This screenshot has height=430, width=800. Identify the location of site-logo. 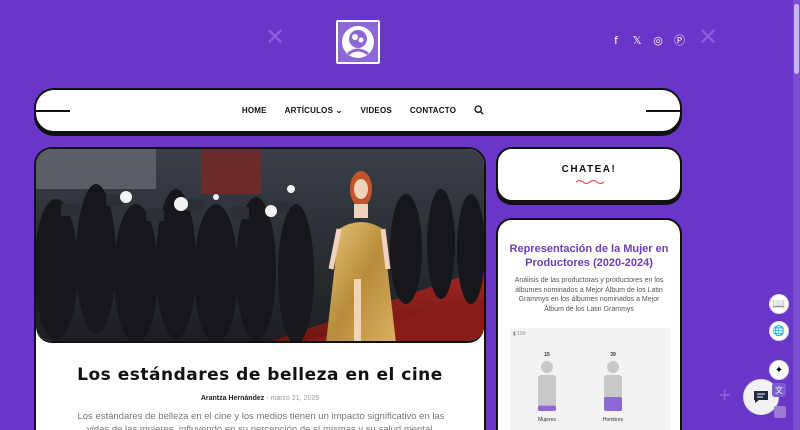
(358, 42).